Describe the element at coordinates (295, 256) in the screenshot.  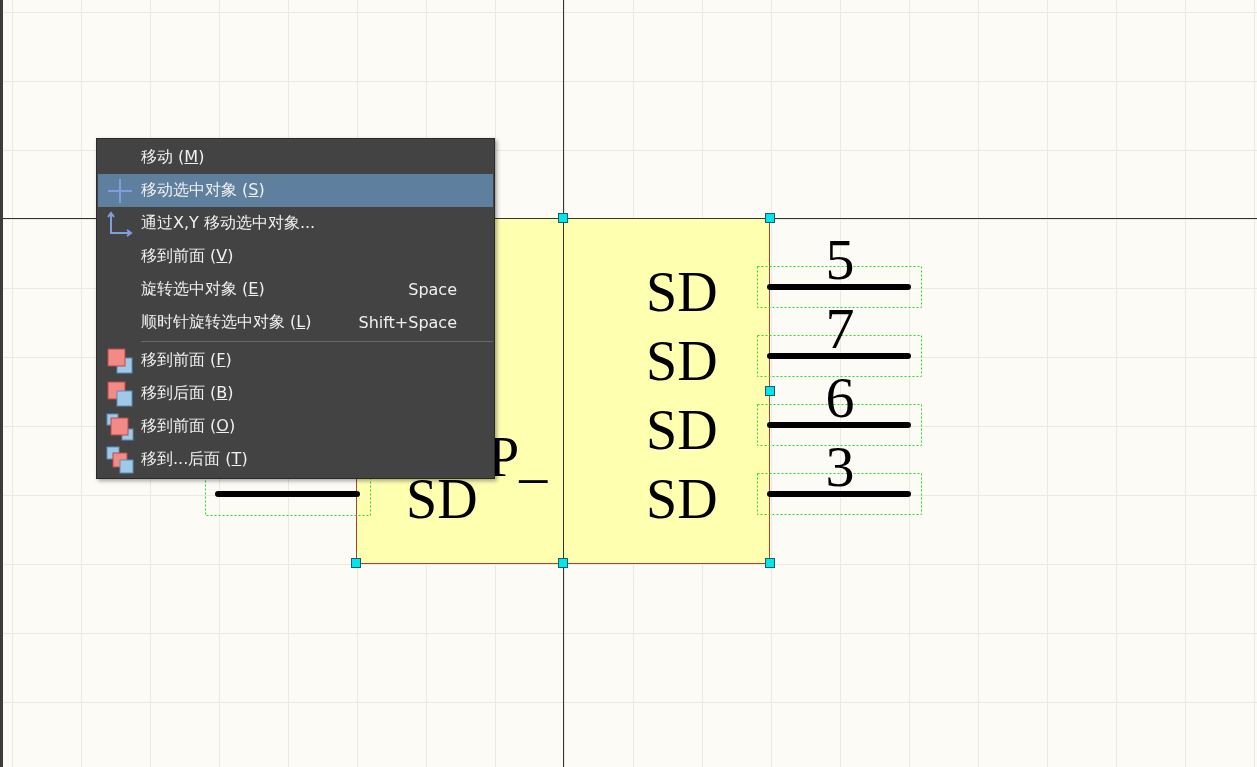
I see `menu-item: 移到前面 (V)` at that location.